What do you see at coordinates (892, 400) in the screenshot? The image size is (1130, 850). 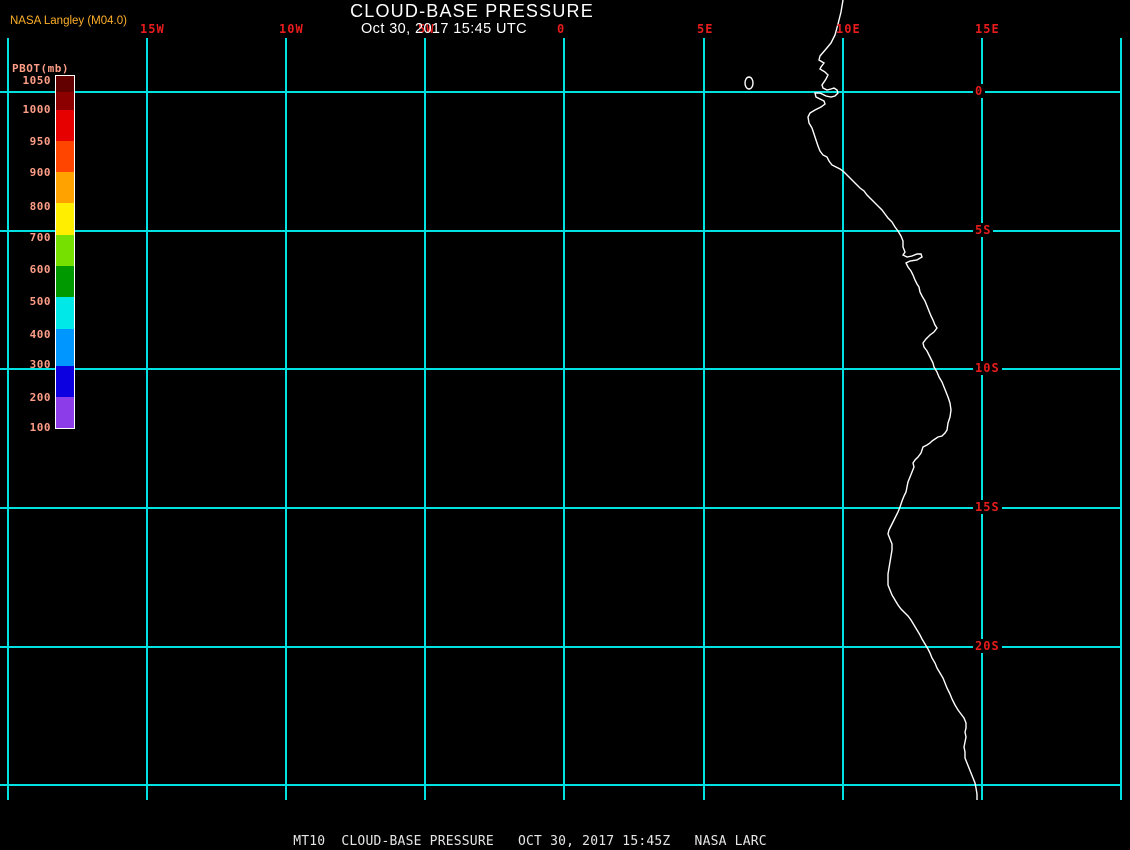 I see `coastline-path` at bounding box center [892, 400].